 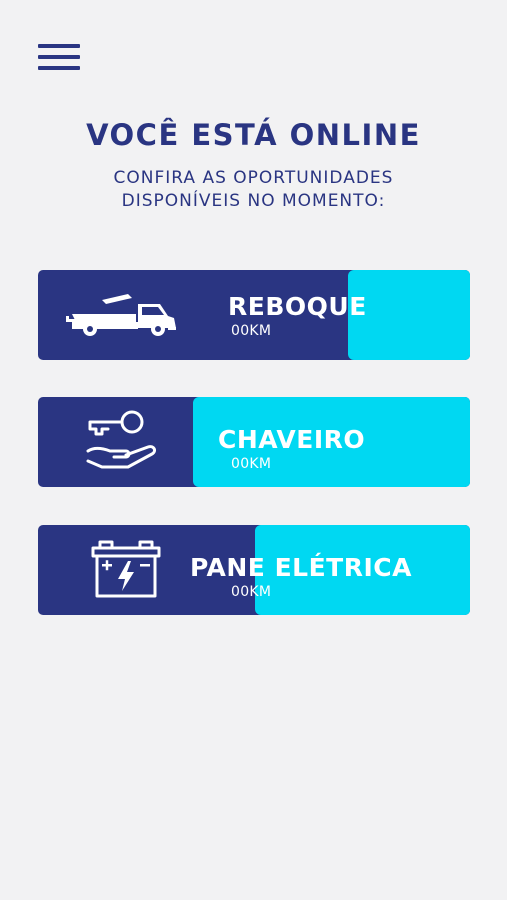 What do you see at coordinates (253, 201) in the screenshot?
I see `subtitle-line-2: DISPONÍVEIS NO MOMENTO:` at bounding box center [253, 201].